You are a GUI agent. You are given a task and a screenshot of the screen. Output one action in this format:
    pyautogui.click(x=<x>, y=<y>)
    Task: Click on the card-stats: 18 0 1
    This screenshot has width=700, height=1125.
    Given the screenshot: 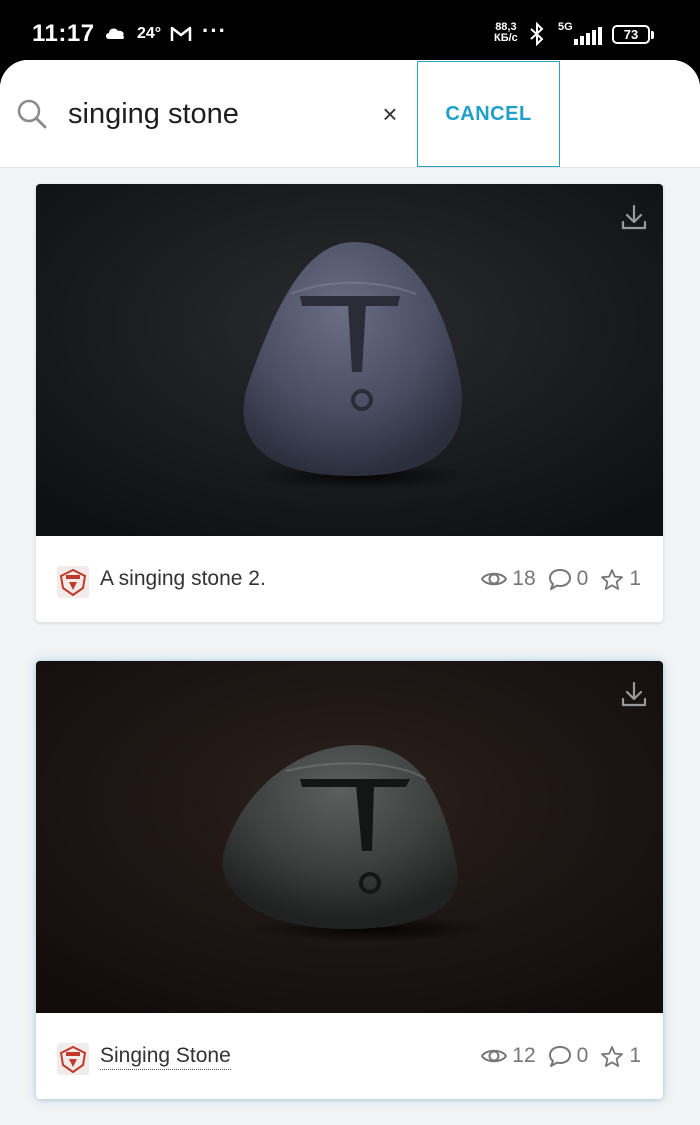 What is the action you would take?
    pyautogui.click(x=555, y=579)
    